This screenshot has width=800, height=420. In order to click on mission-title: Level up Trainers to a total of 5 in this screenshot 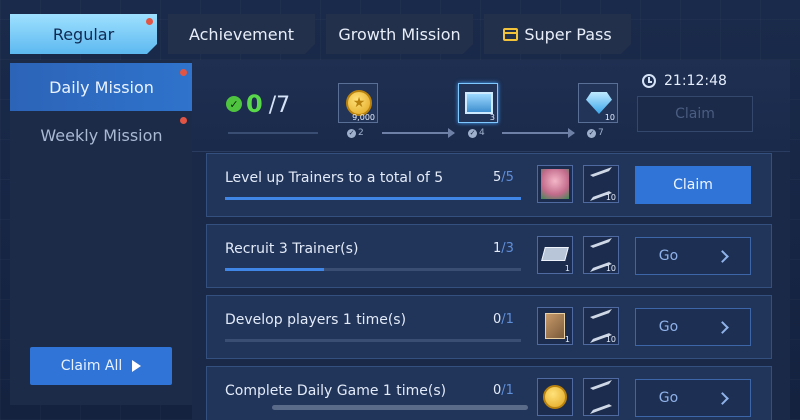, I will do `click(334, 178)`.